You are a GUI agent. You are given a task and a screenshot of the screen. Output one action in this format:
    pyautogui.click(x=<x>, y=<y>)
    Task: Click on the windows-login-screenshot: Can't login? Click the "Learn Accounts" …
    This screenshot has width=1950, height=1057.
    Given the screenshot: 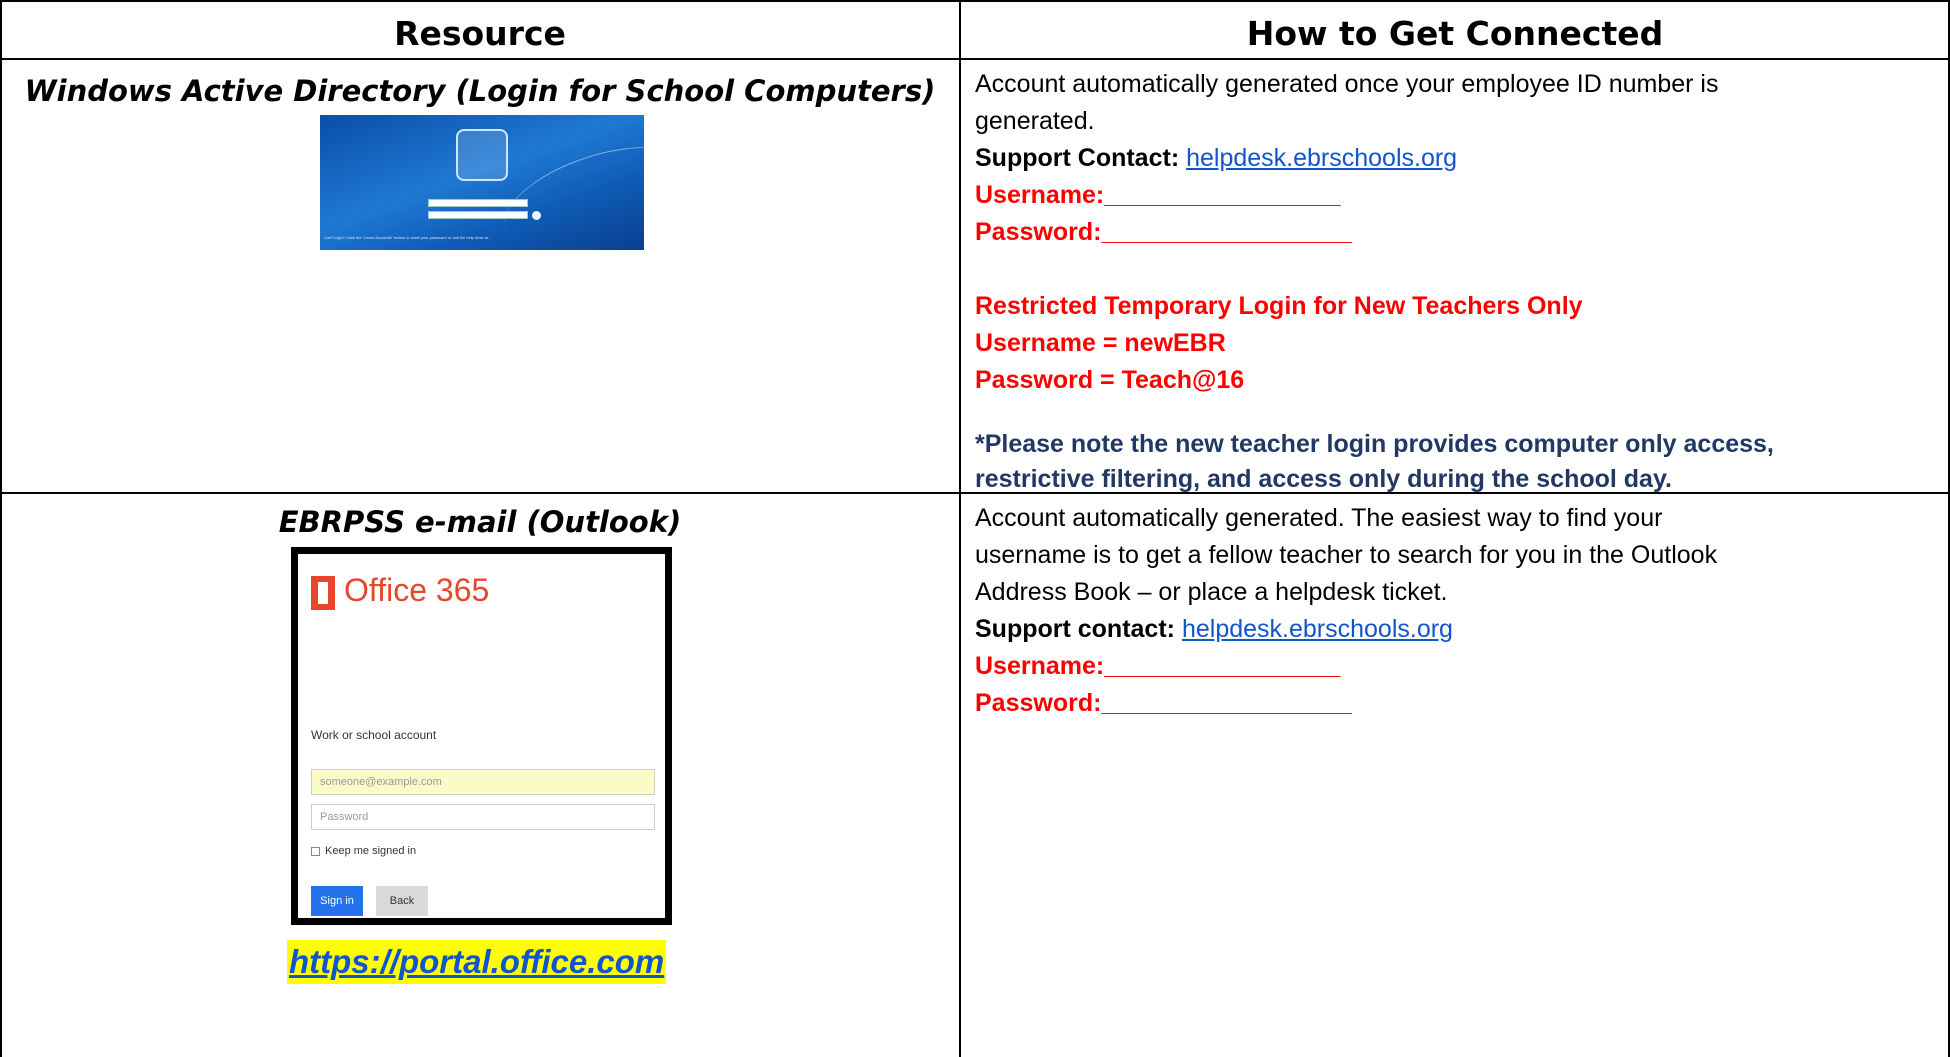 What is the action you would take?
    pyautogui.click(x=482, y=182)
    